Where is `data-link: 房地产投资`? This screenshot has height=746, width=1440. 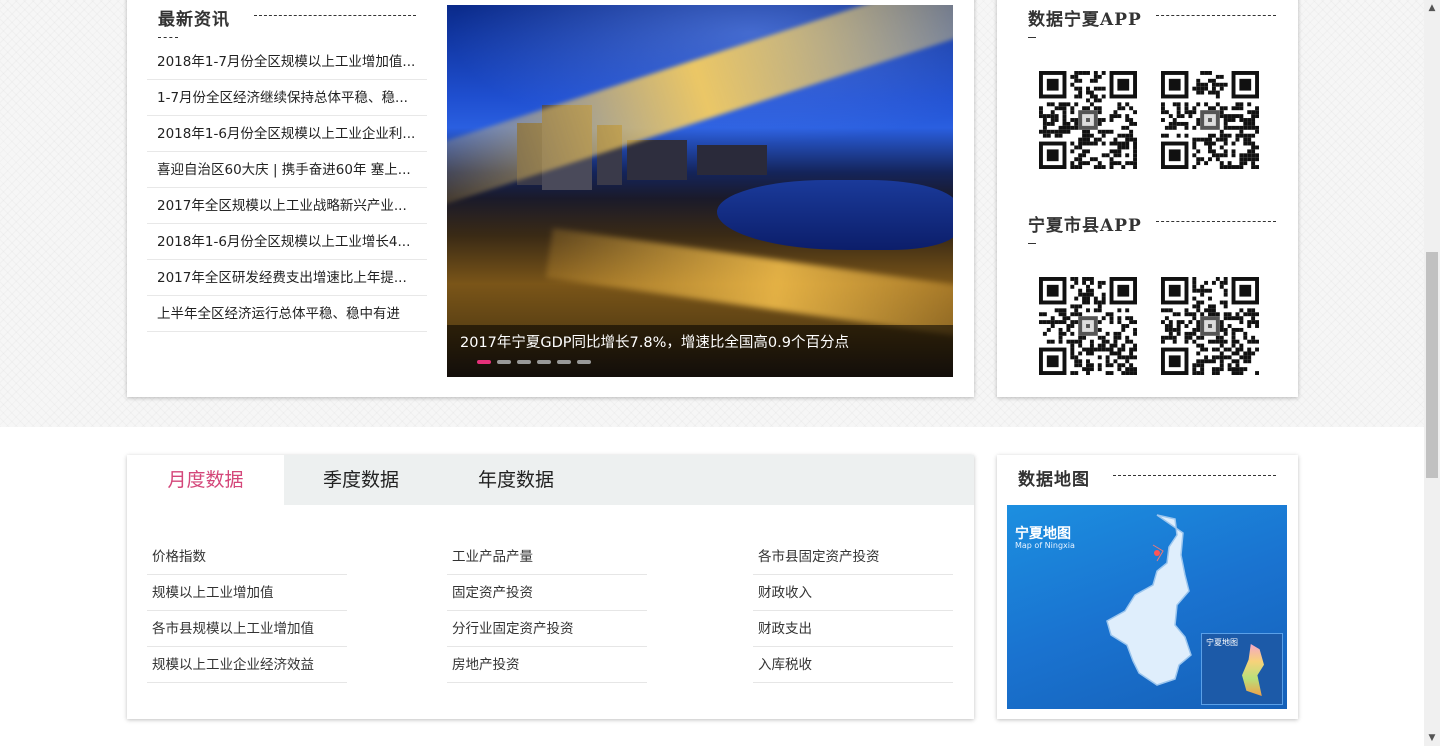
data-link: 房地产投资 is located at coordinates (547, 665).